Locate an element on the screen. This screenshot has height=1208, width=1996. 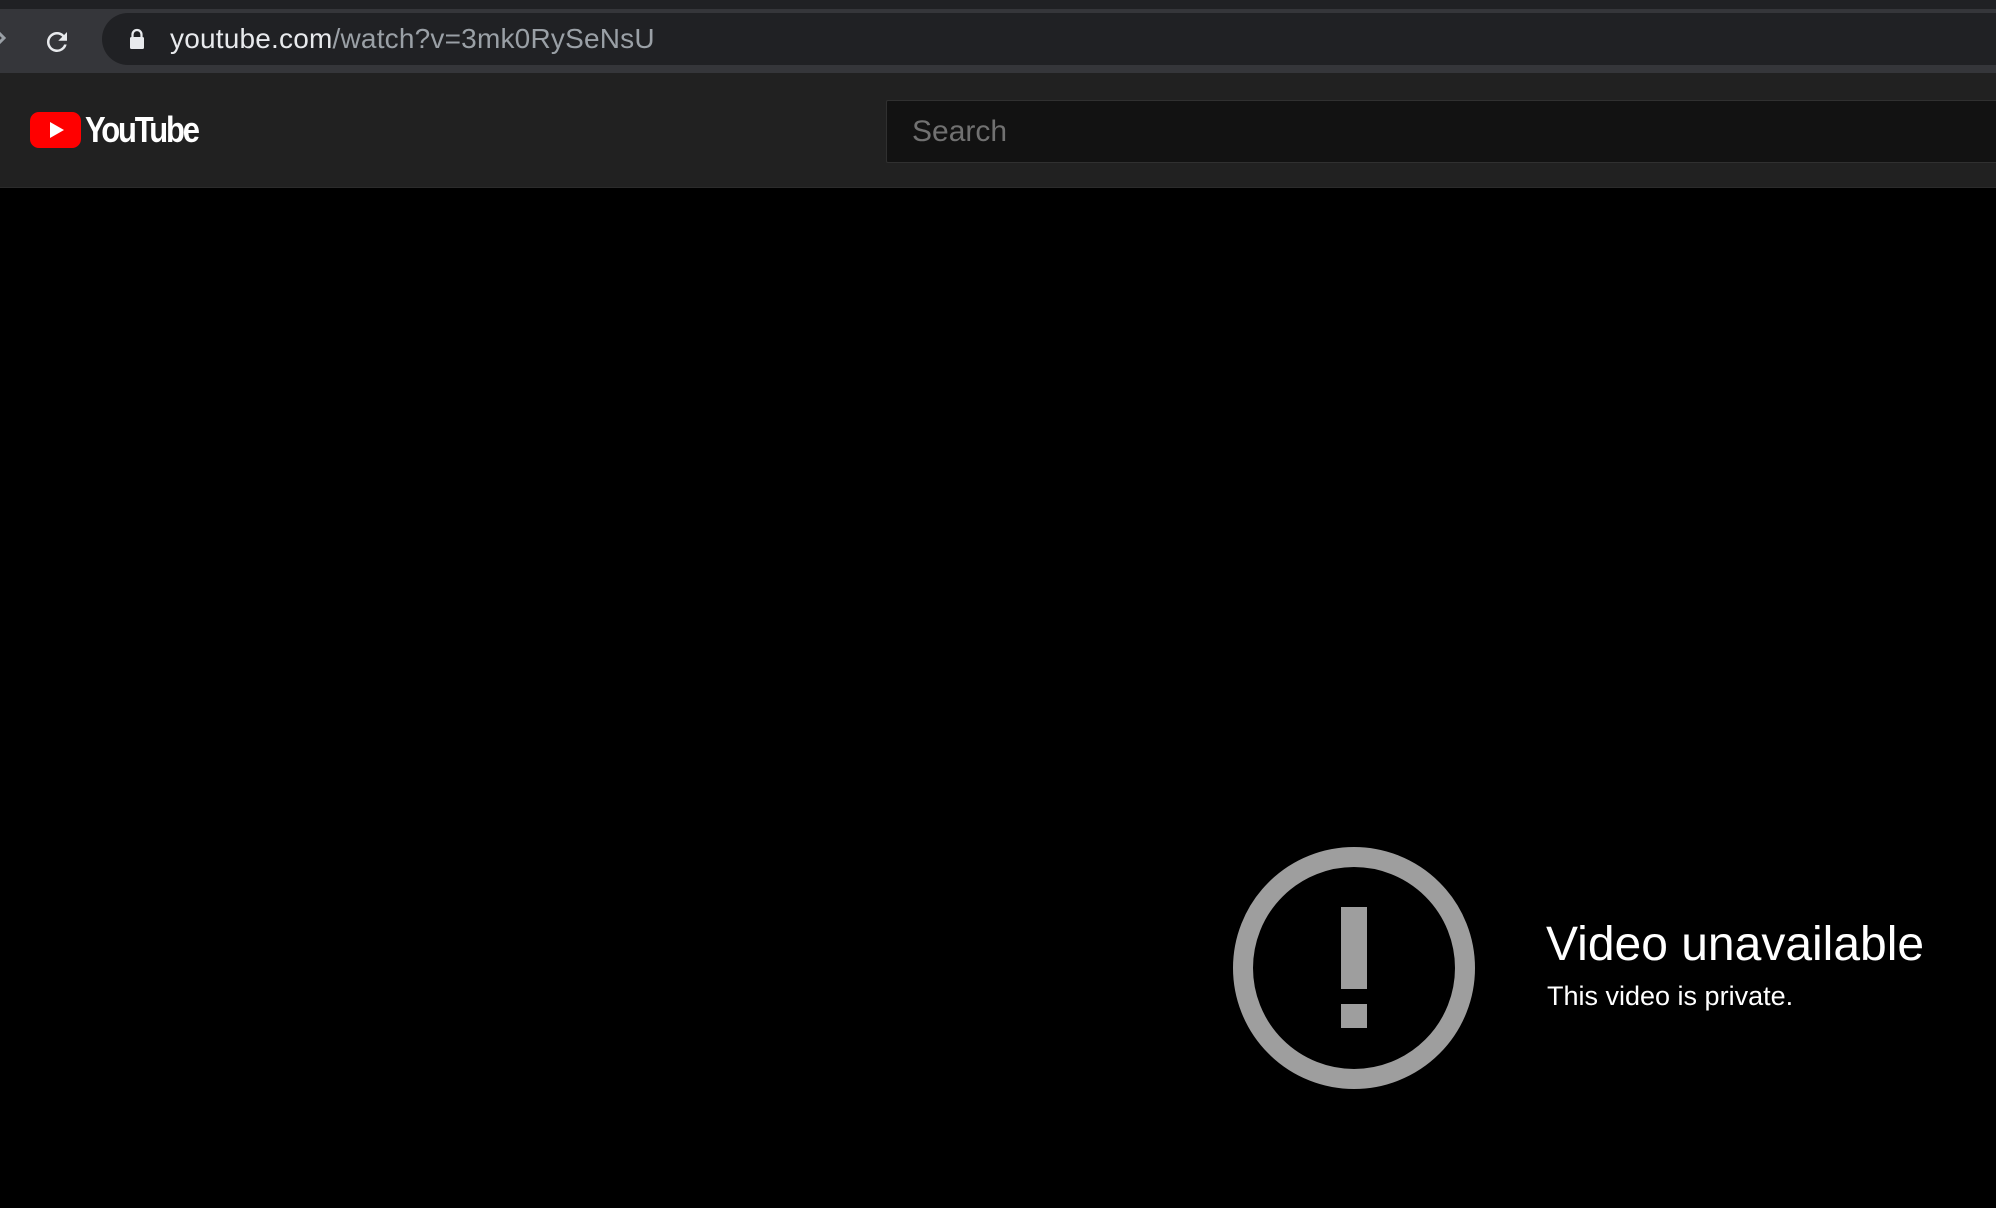
url-text: youtube.com/watch?v=3mk0RySeNsU is located at coordinates (412, 39).